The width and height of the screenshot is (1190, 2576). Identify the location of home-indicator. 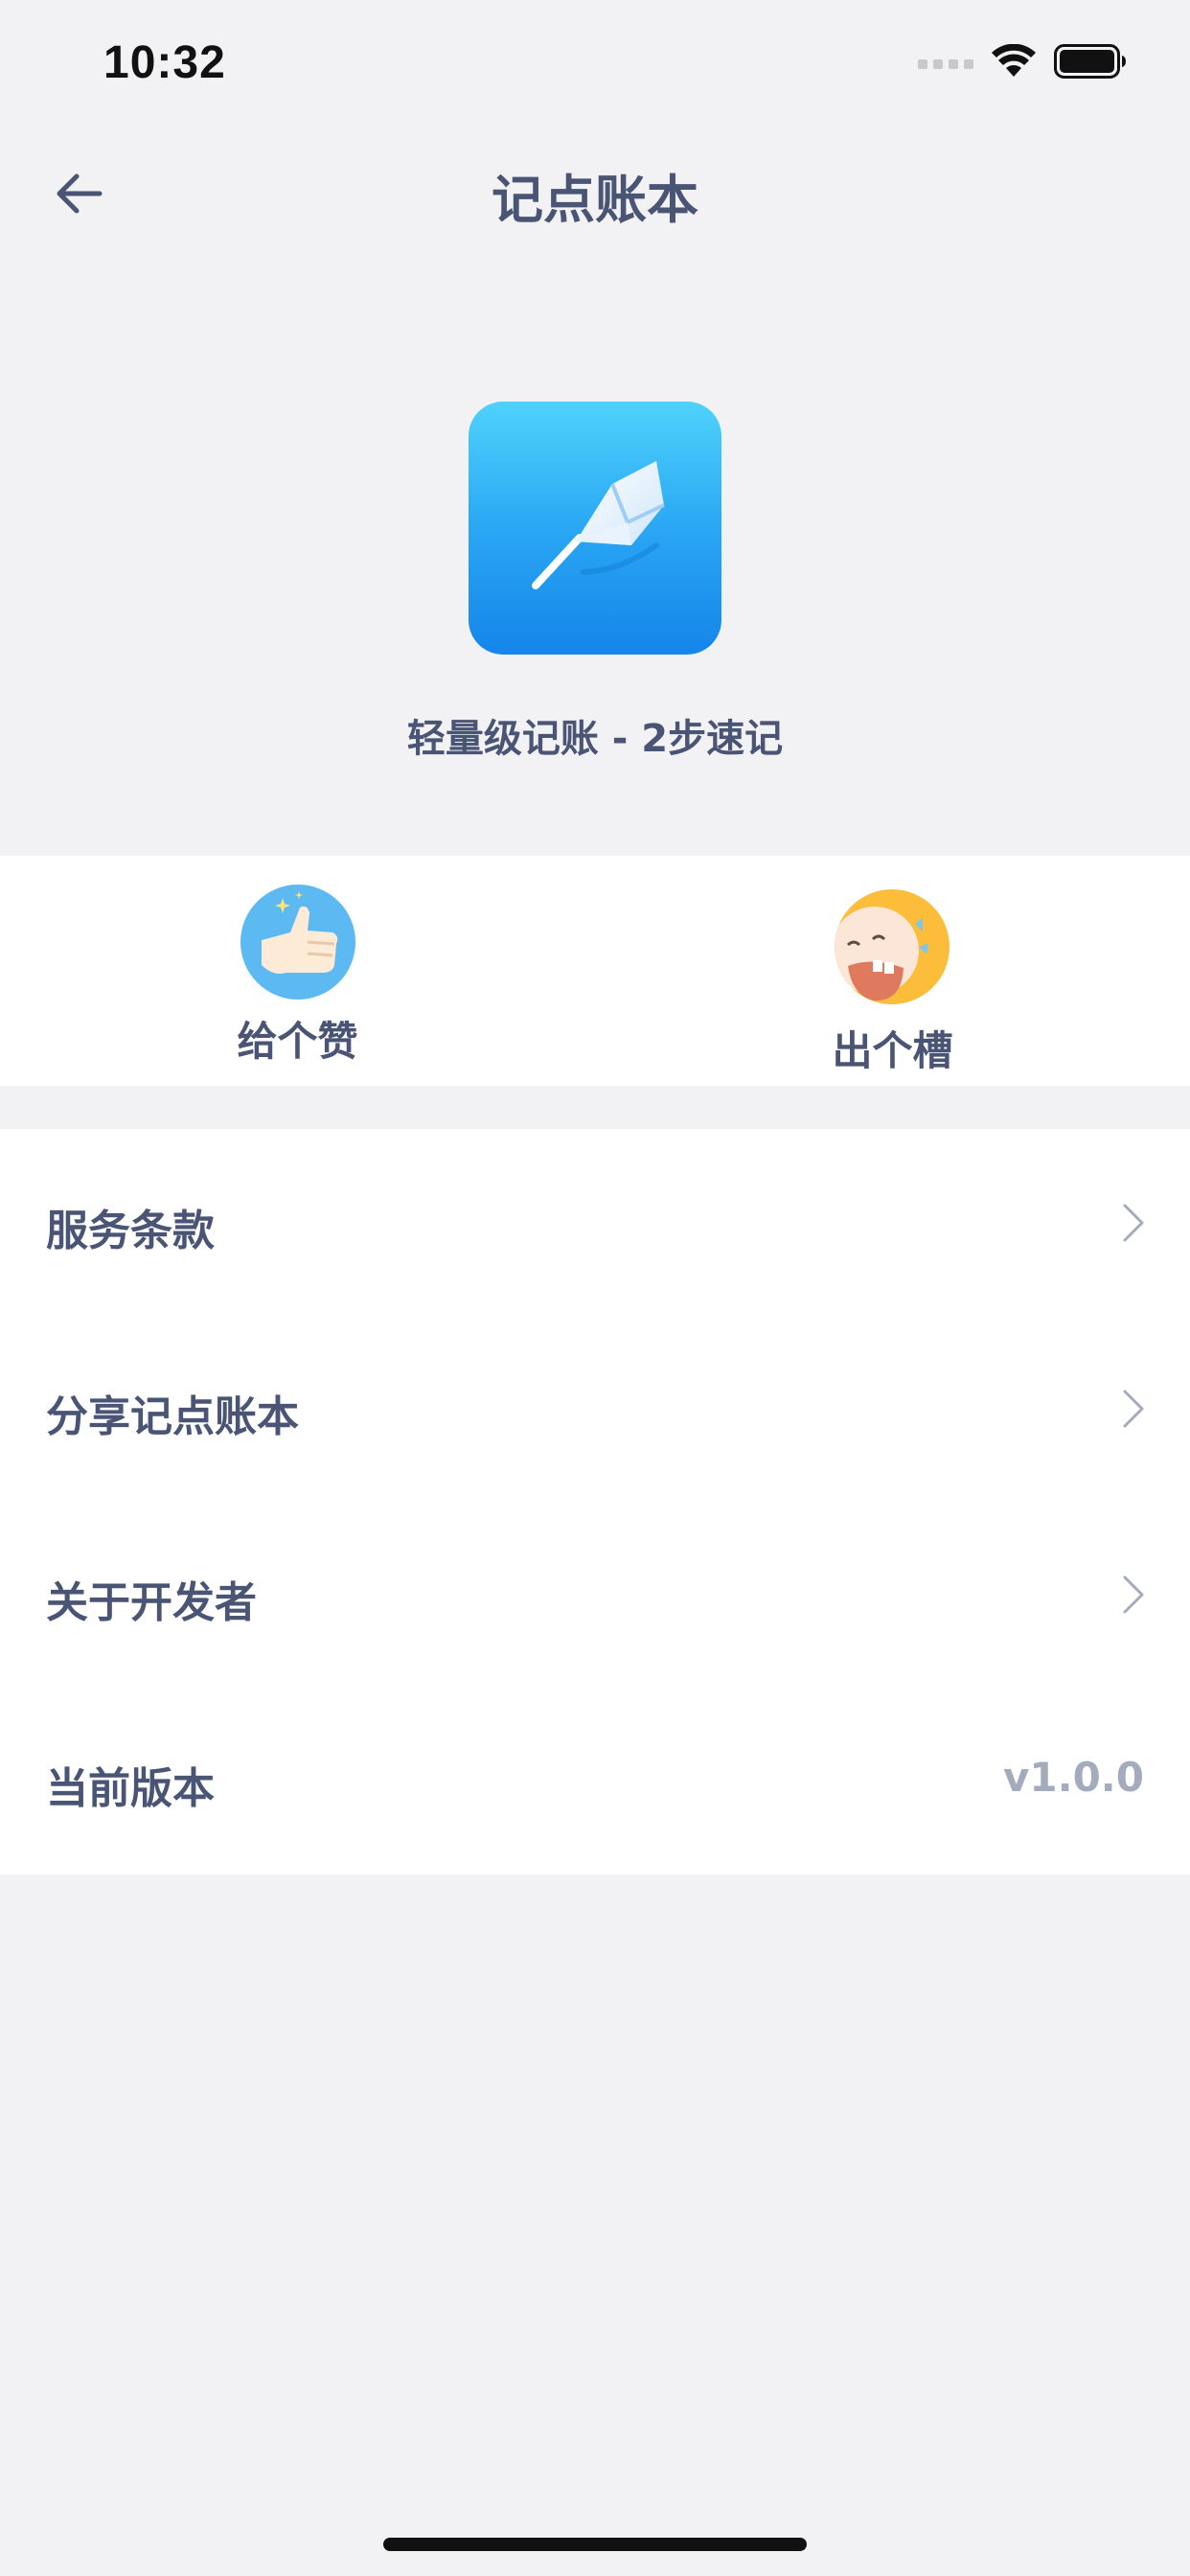
(595, 2544).